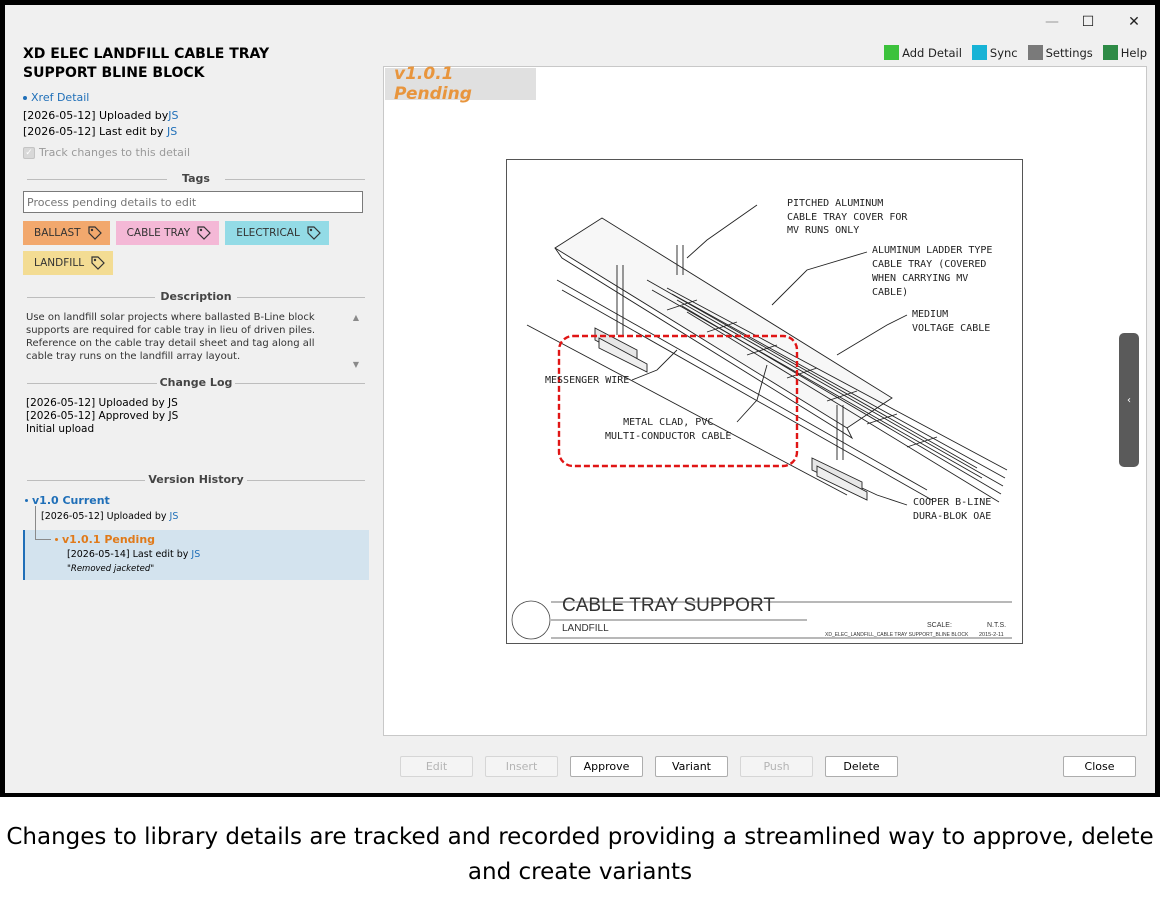 This screenshot has width=1160, height=913. Describe the element at coordinates (1035, 52) in the screenshot. I see `settings-icon` at that location.